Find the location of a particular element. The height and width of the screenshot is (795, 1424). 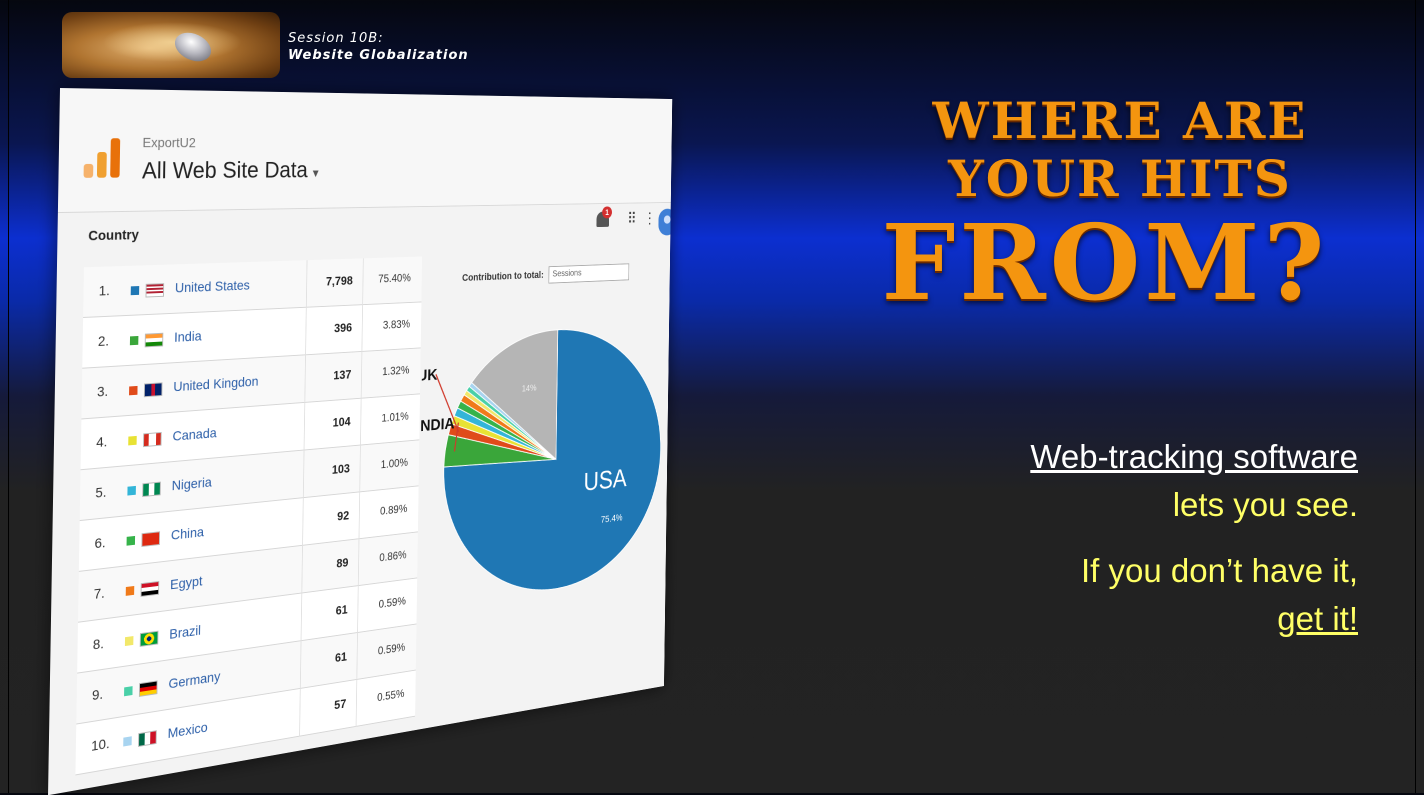

web-tracking-text: Web-tracking software is located at coordinates (1194, 456).